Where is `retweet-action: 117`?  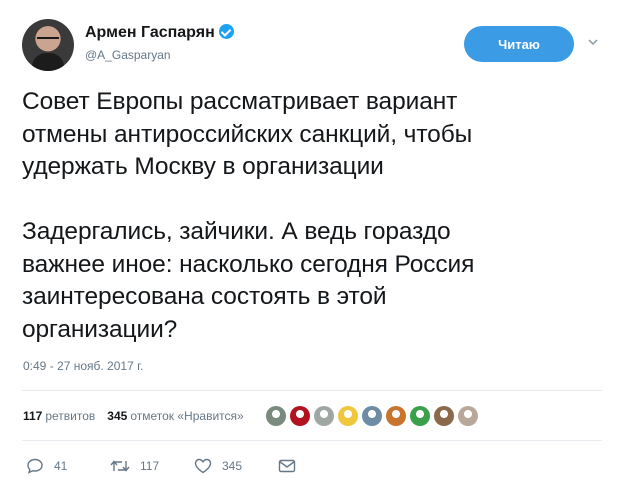
retweet-action: 117 is located at coordinates (152, 466).